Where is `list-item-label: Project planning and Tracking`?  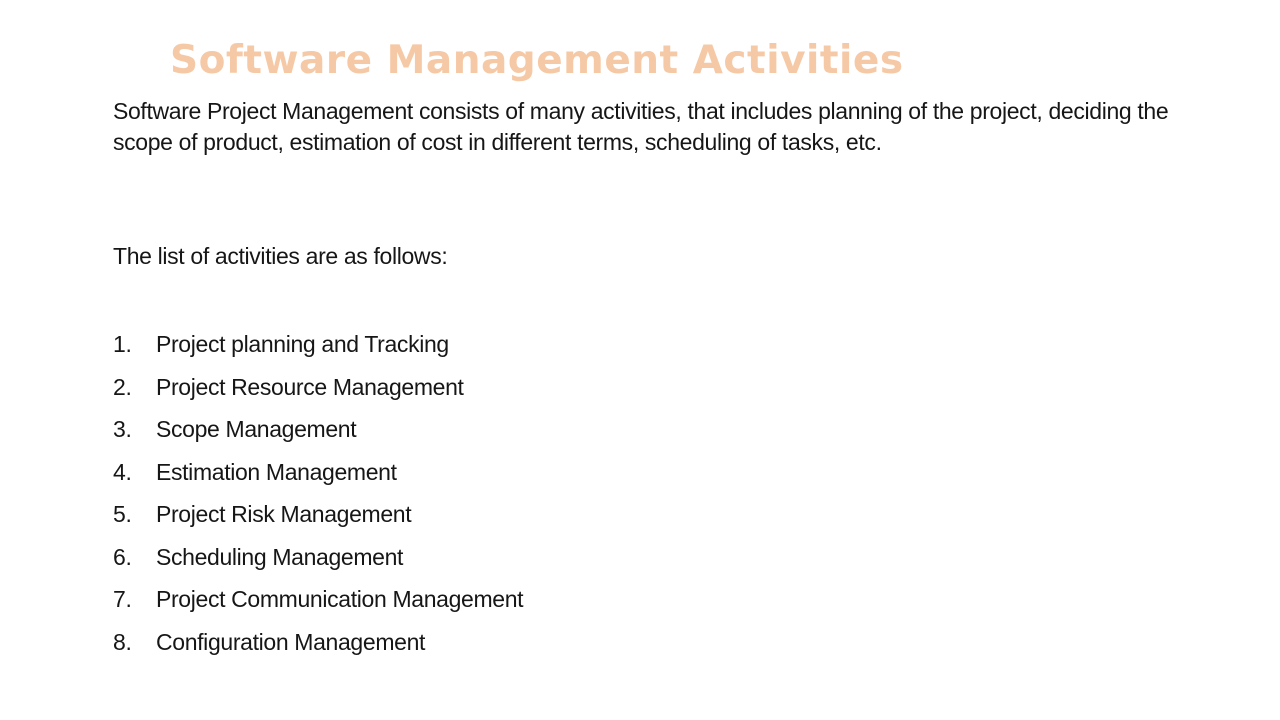 list-item-label: Project planning and Tracking is located at coordinates (302, 344).